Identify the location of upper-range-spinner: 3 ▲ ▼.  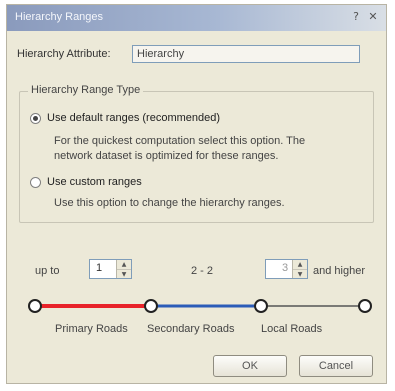
(286, 269).